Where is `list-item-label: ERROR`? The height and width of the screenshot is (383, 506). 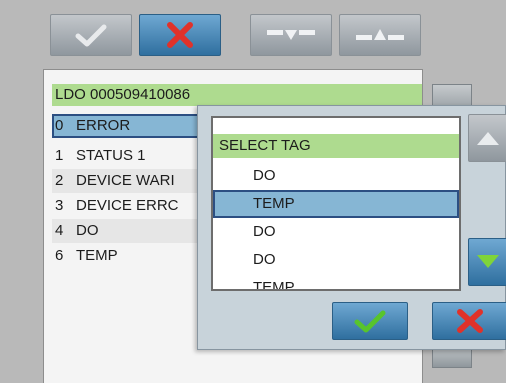
list-item-label: ERROR is located at coordinates (103, 125).